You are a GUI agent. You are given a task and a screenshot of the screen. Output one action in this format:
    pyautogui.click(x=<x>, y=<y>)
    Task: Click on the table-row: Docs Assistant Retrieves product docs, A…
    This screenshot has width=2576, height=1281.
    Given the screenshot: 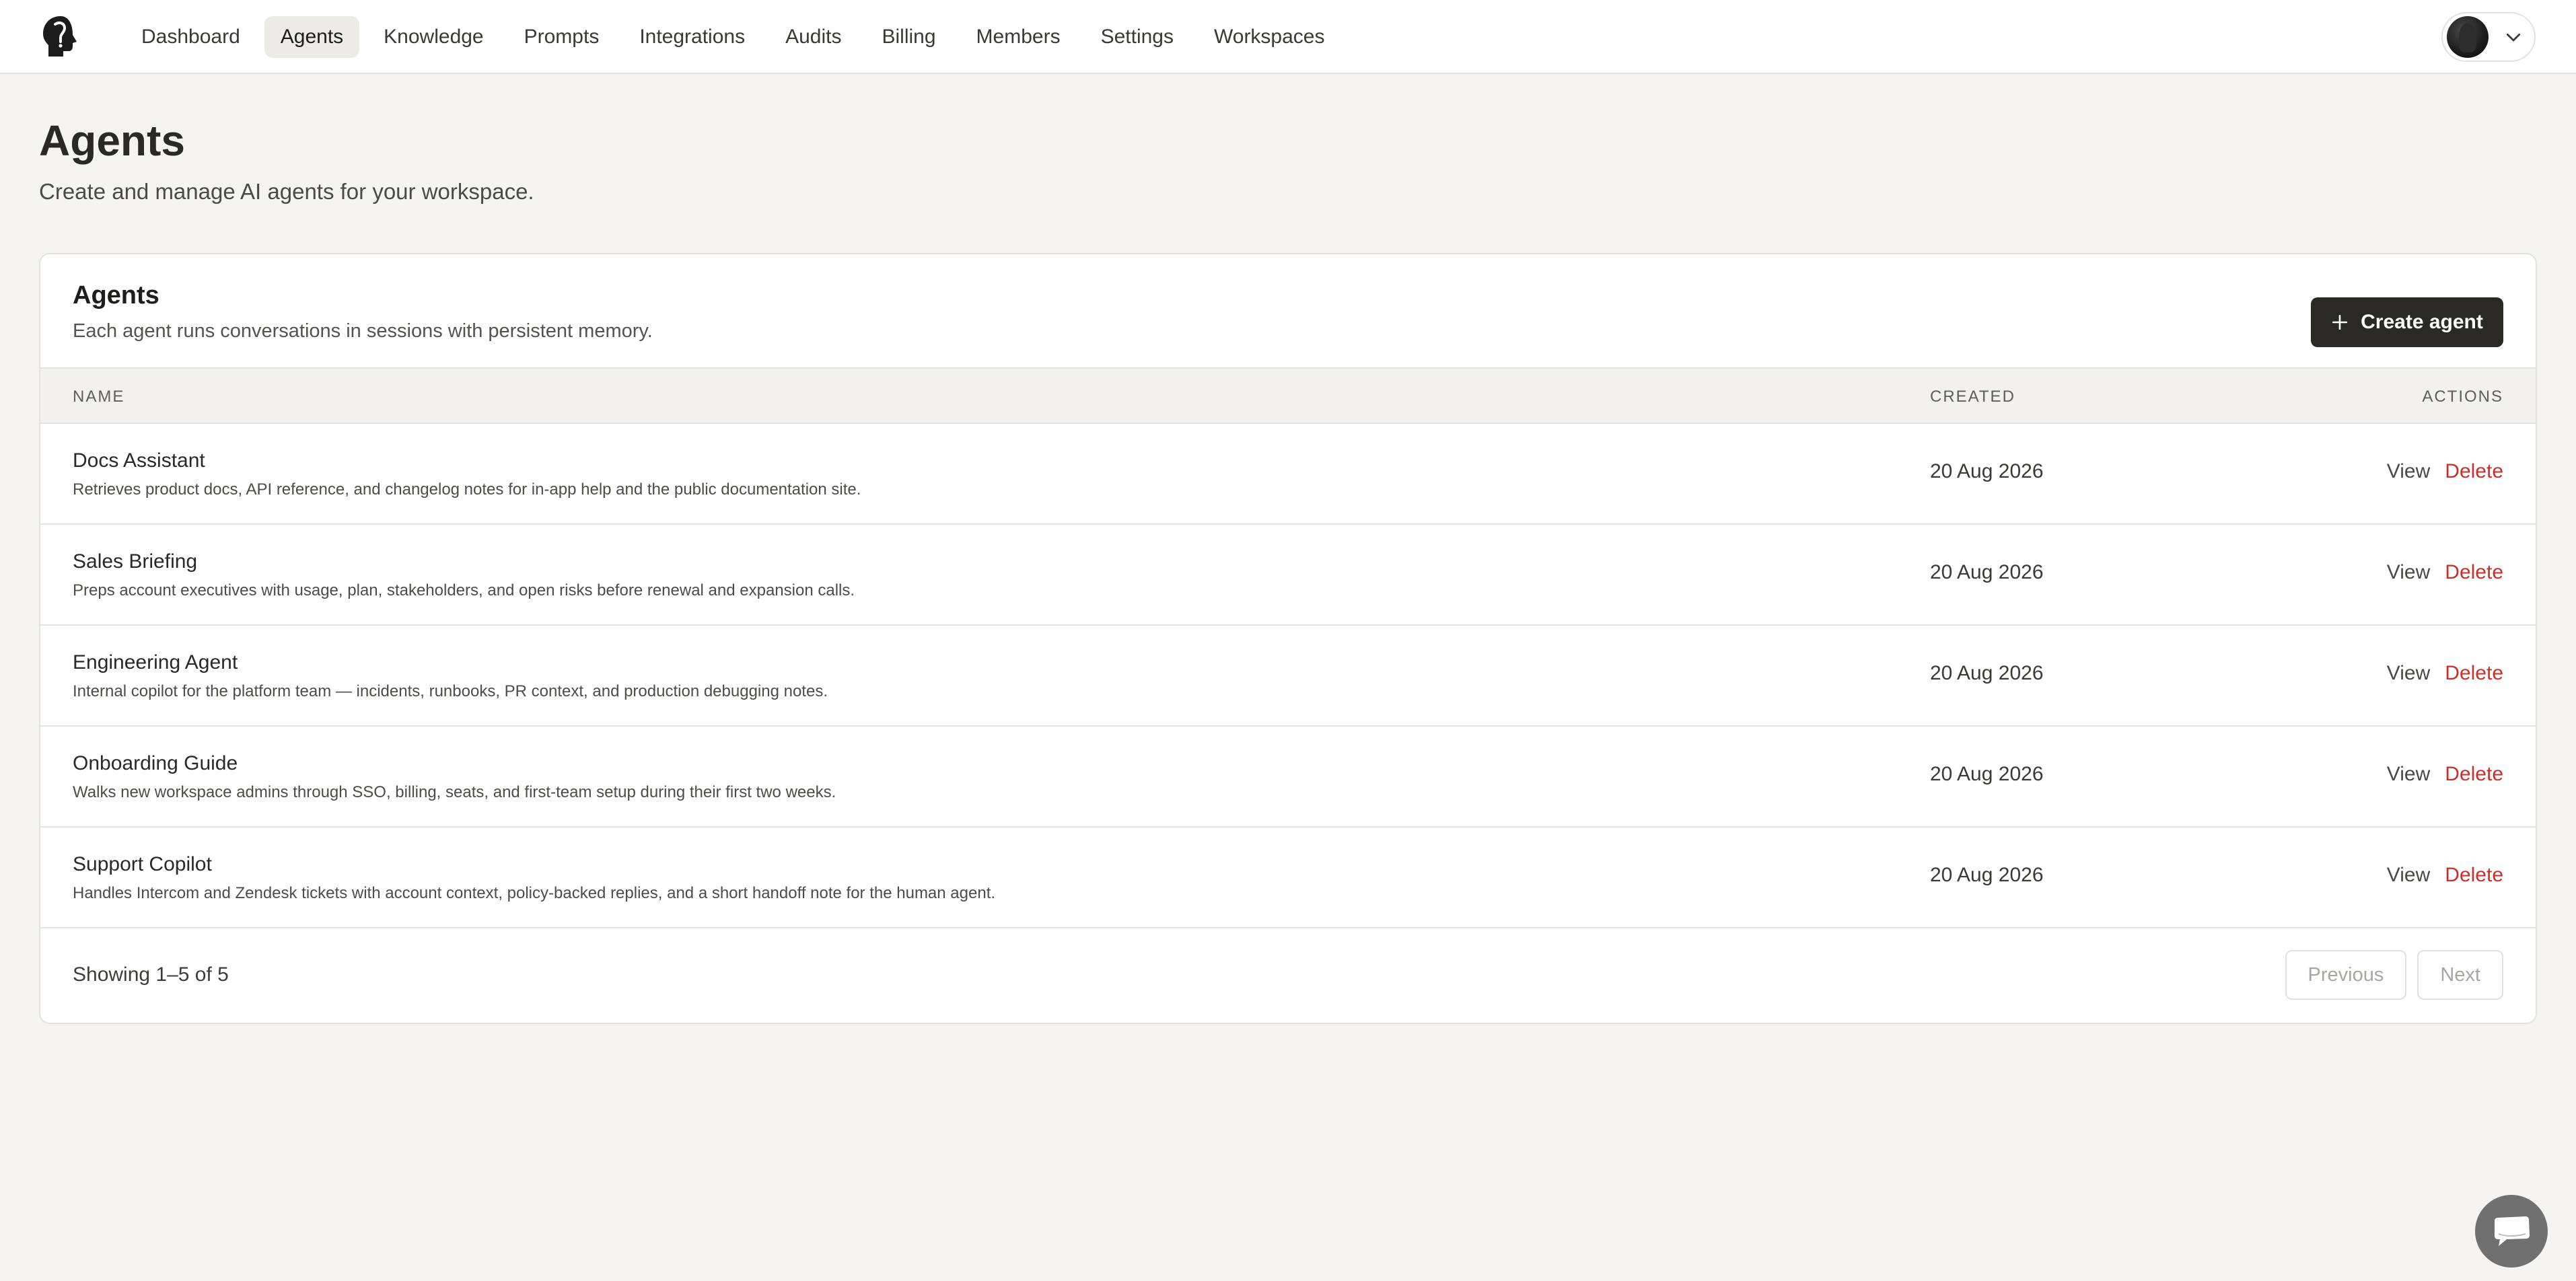 What is the action you would take?
    pyautogui.click(x=1288, y=475)
    